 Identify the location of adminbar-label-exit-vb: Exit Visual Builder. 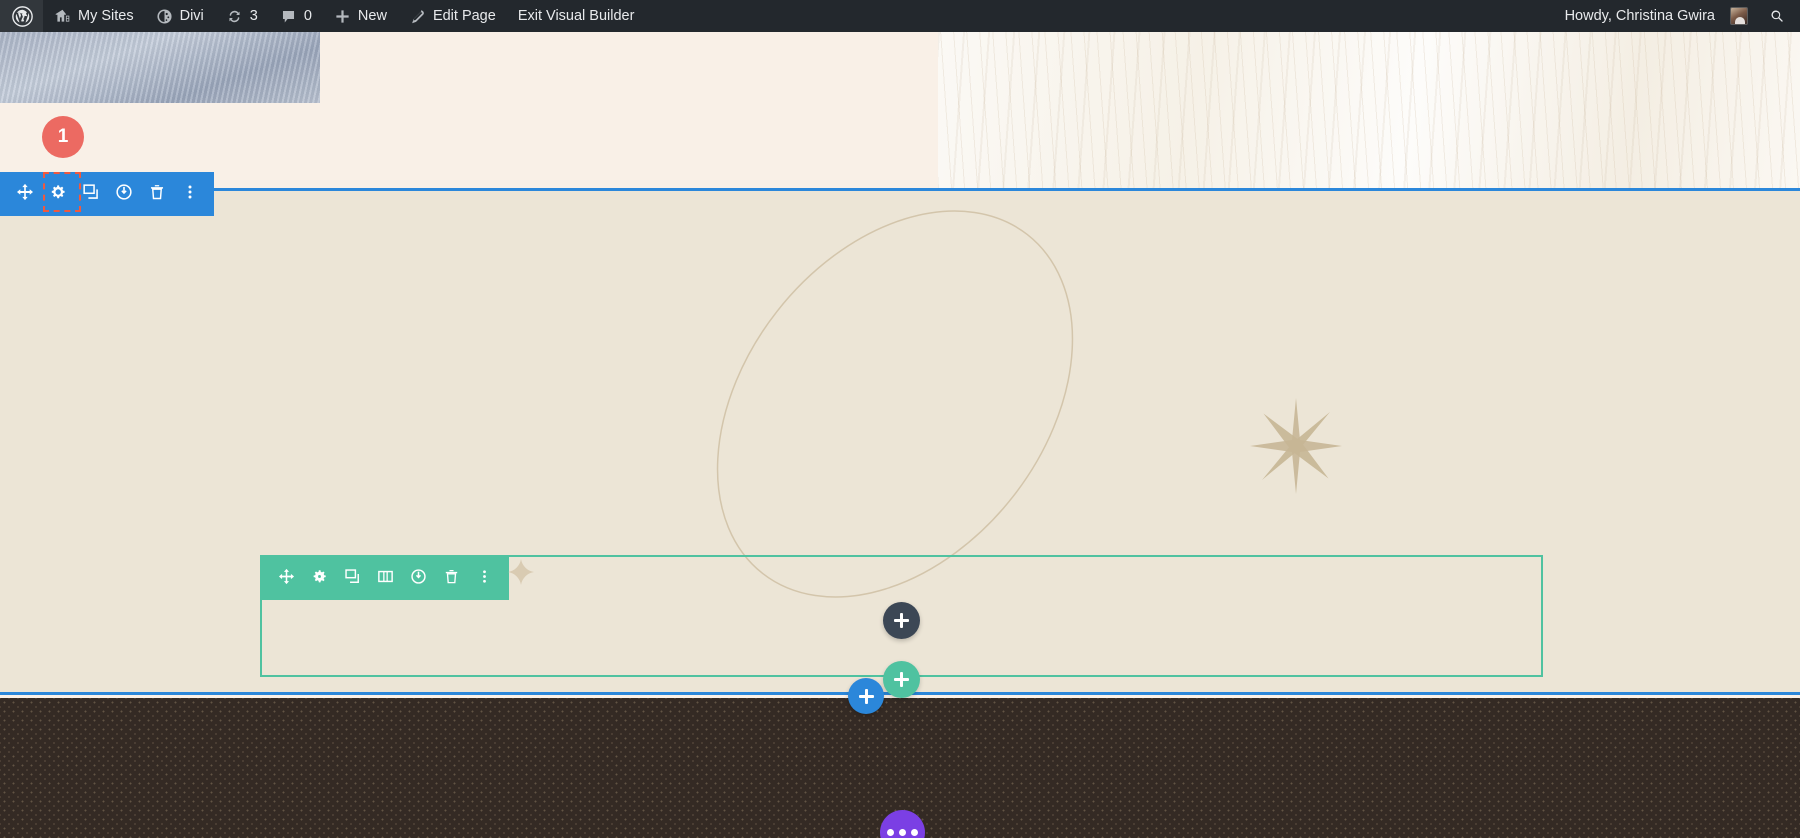
(576, 16).